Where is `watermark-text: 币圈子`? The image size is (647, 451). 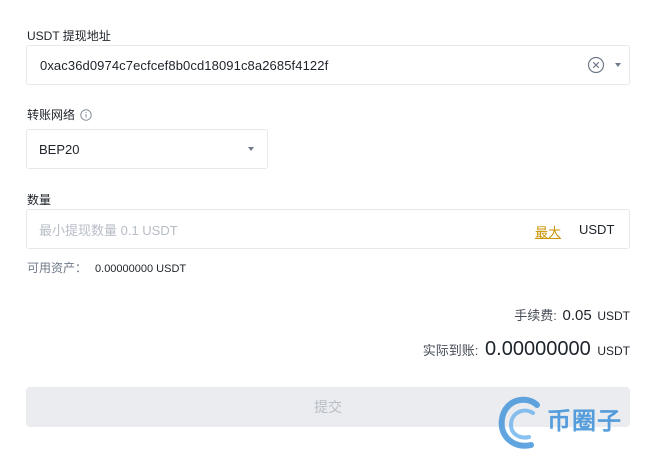 watermark-text: 币圈子 is located at coordinates (584, 421).